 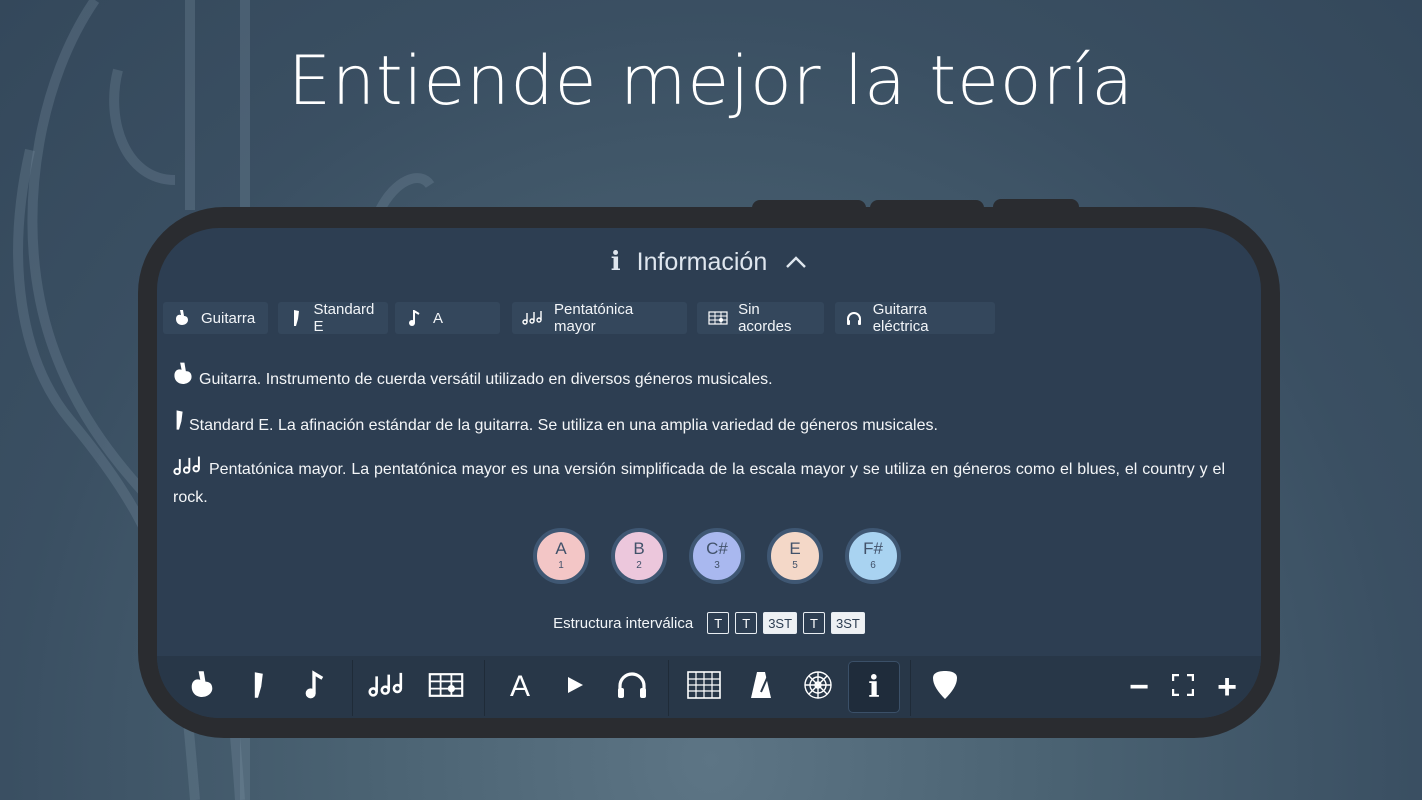 I want to click on root-note-button, so click(x=314, y=687).